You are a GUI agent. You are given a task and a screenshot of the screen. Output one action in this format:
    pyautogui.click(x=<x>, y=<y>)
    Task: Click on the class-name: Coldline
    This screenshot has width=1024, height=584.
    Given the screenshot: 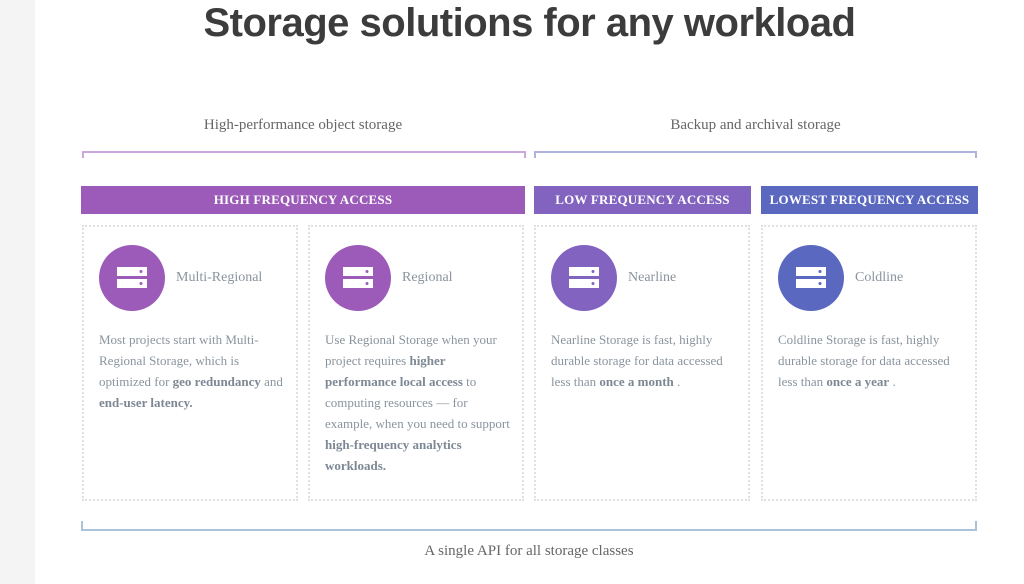 What is the action you would take?
    pyautogui.click(x=879, y=277)
    